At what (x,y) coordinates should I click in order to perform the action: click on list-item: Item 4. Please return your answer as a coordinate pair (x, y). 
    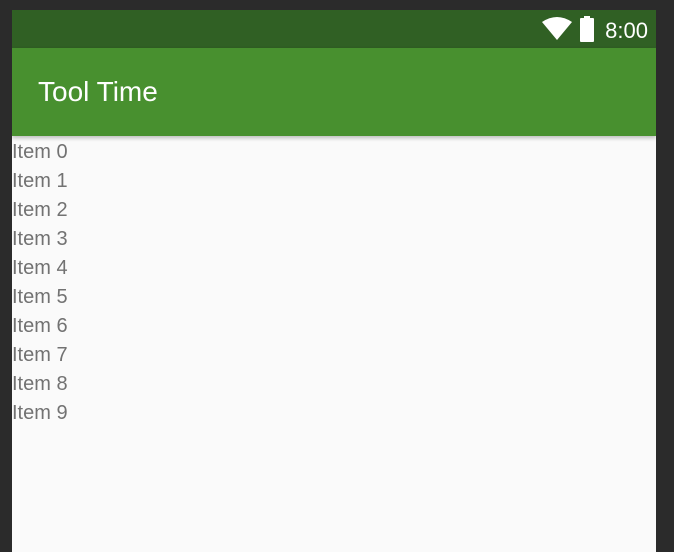
    Looking at the image, I should click on (334, 268).